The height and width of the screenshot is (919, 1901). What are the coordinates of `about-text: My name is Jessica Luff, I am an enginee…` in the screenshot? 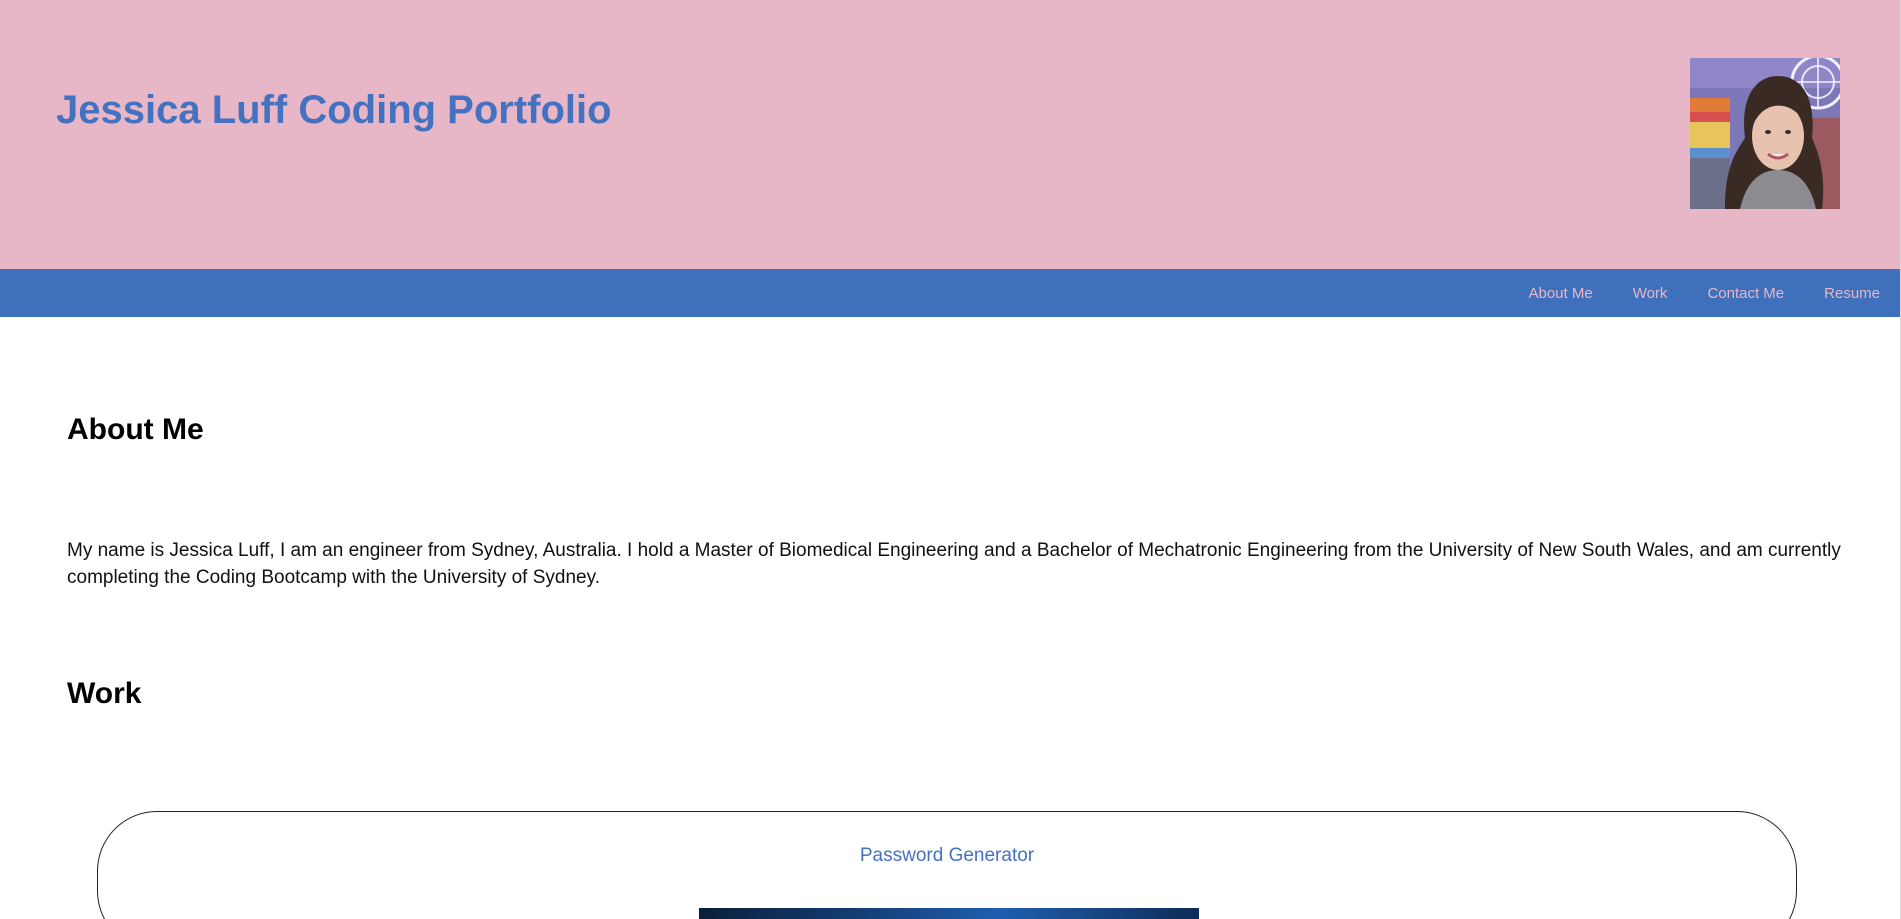 It's located at (954, 564).